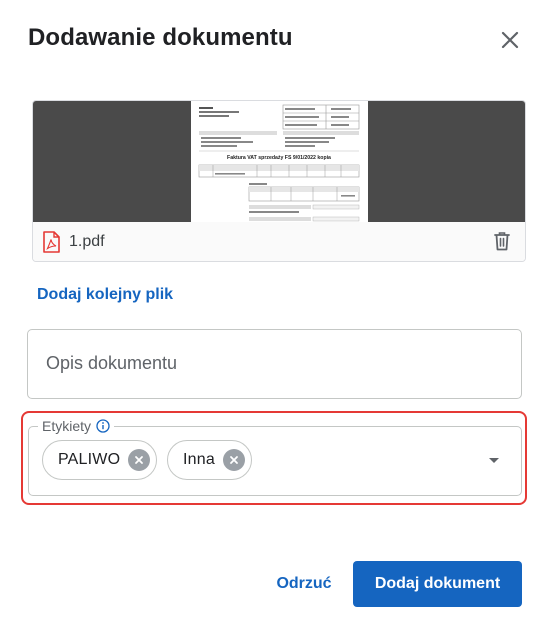 The image size is (548, 626). Describe the element at coordinates (279, 241) in the screenshot. I see `file-info-row: 1.pdf` at that location.